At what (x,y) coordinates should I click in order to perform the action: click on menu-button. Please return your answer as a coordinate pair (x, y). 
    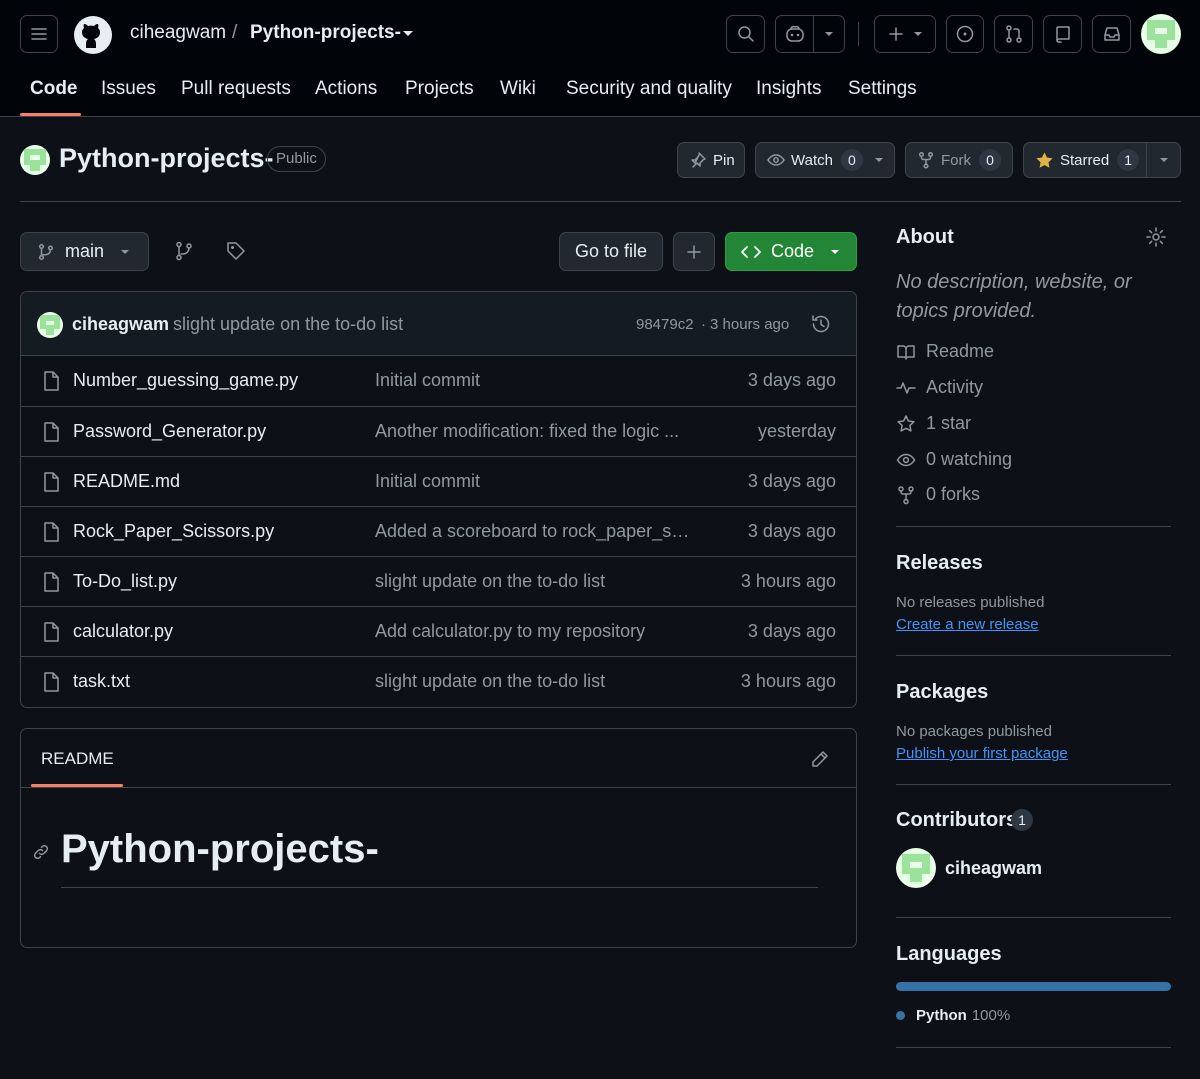
    Looking at the image, I should click on (39, 34).